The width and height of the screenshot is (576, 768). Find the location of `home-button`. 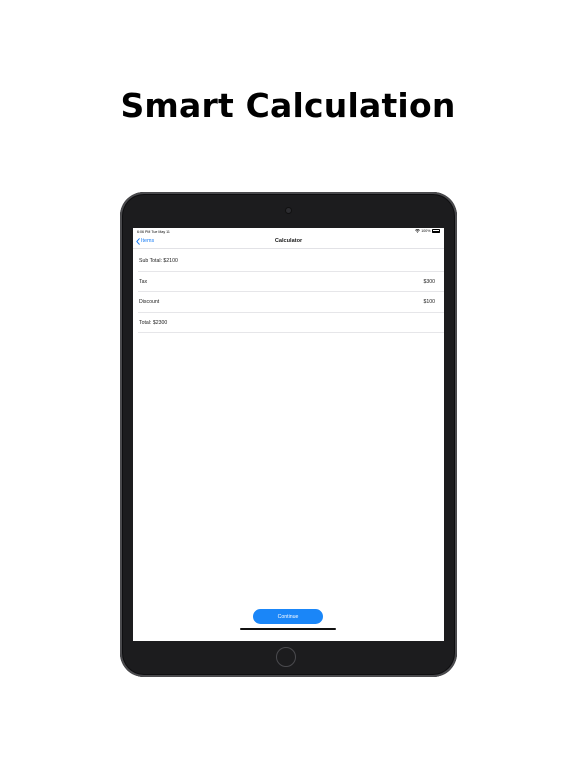

home-button is located at coordinates (286, 657).